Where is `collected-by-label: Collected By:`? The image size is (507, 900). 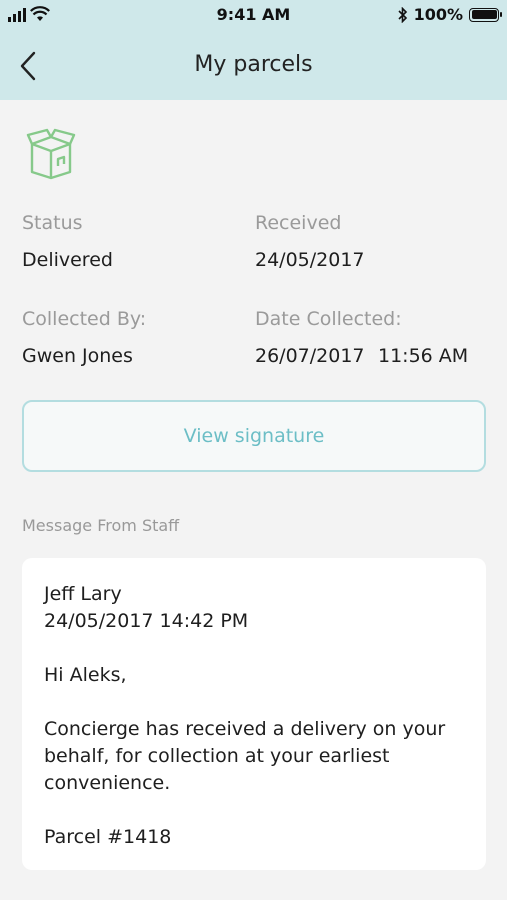
collected-by-label: Collected By: is located at coordinates (84, 319).